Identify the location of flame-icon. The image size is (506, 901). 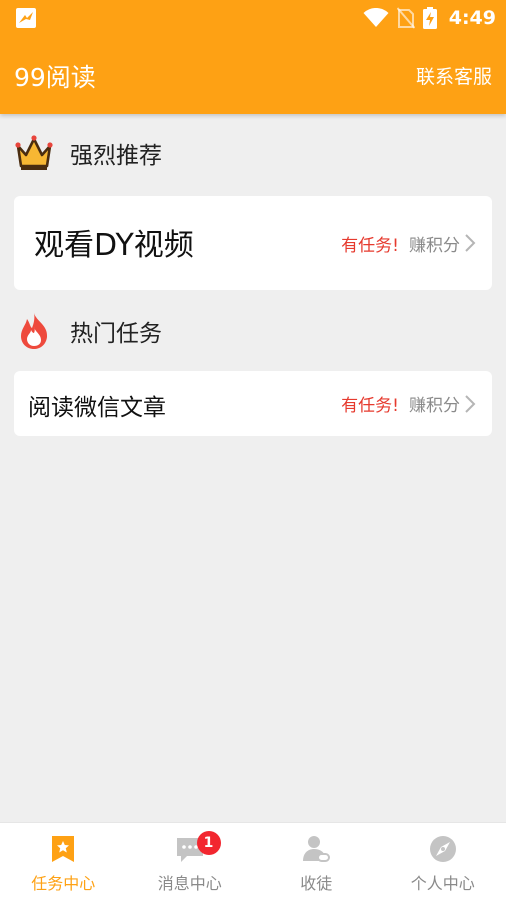
(34, 331).